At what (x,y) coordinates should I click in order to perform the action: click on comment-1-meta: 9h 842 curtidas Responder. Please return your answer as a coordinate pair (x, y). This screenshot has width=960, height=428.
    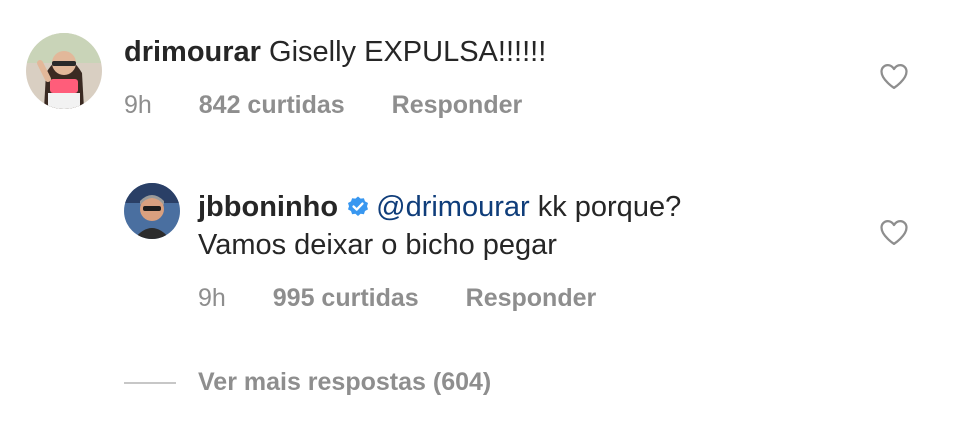
    Looking at the image, I should click on (323, 105).